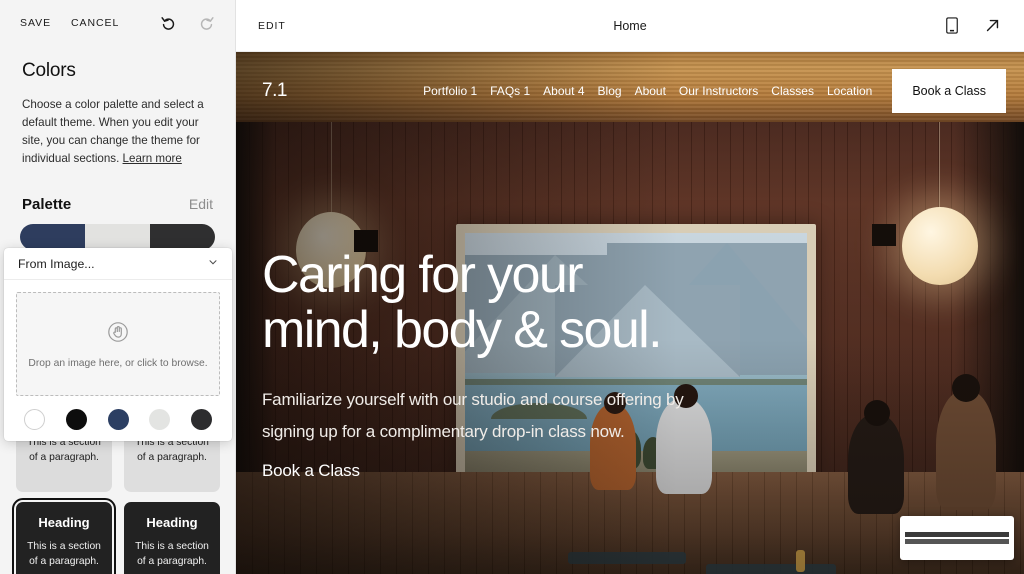  I want to click on extracted-swatch-row, so click(118, 414).